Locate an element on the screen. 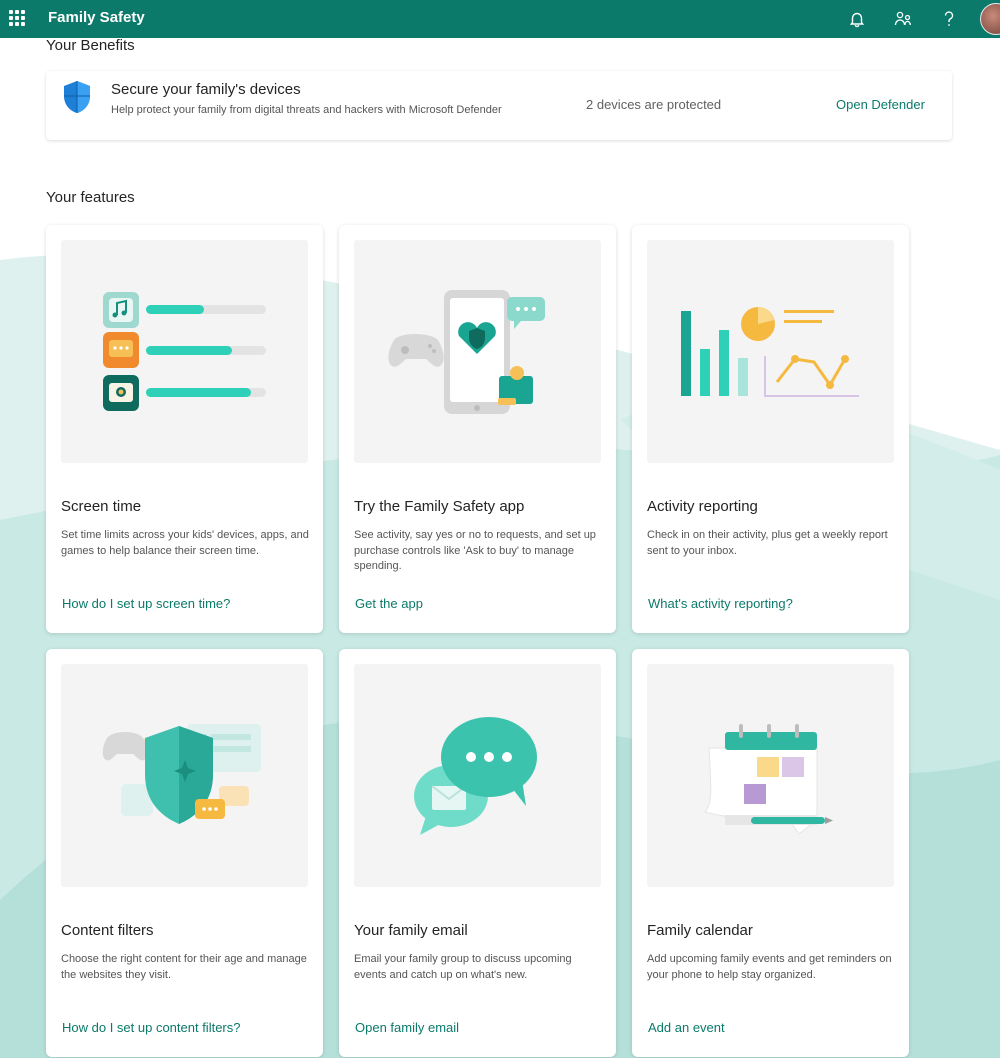 The height and width of the screenshot is (1058, 1000). app-title: Family Safety is located at coordinates (96, 17).